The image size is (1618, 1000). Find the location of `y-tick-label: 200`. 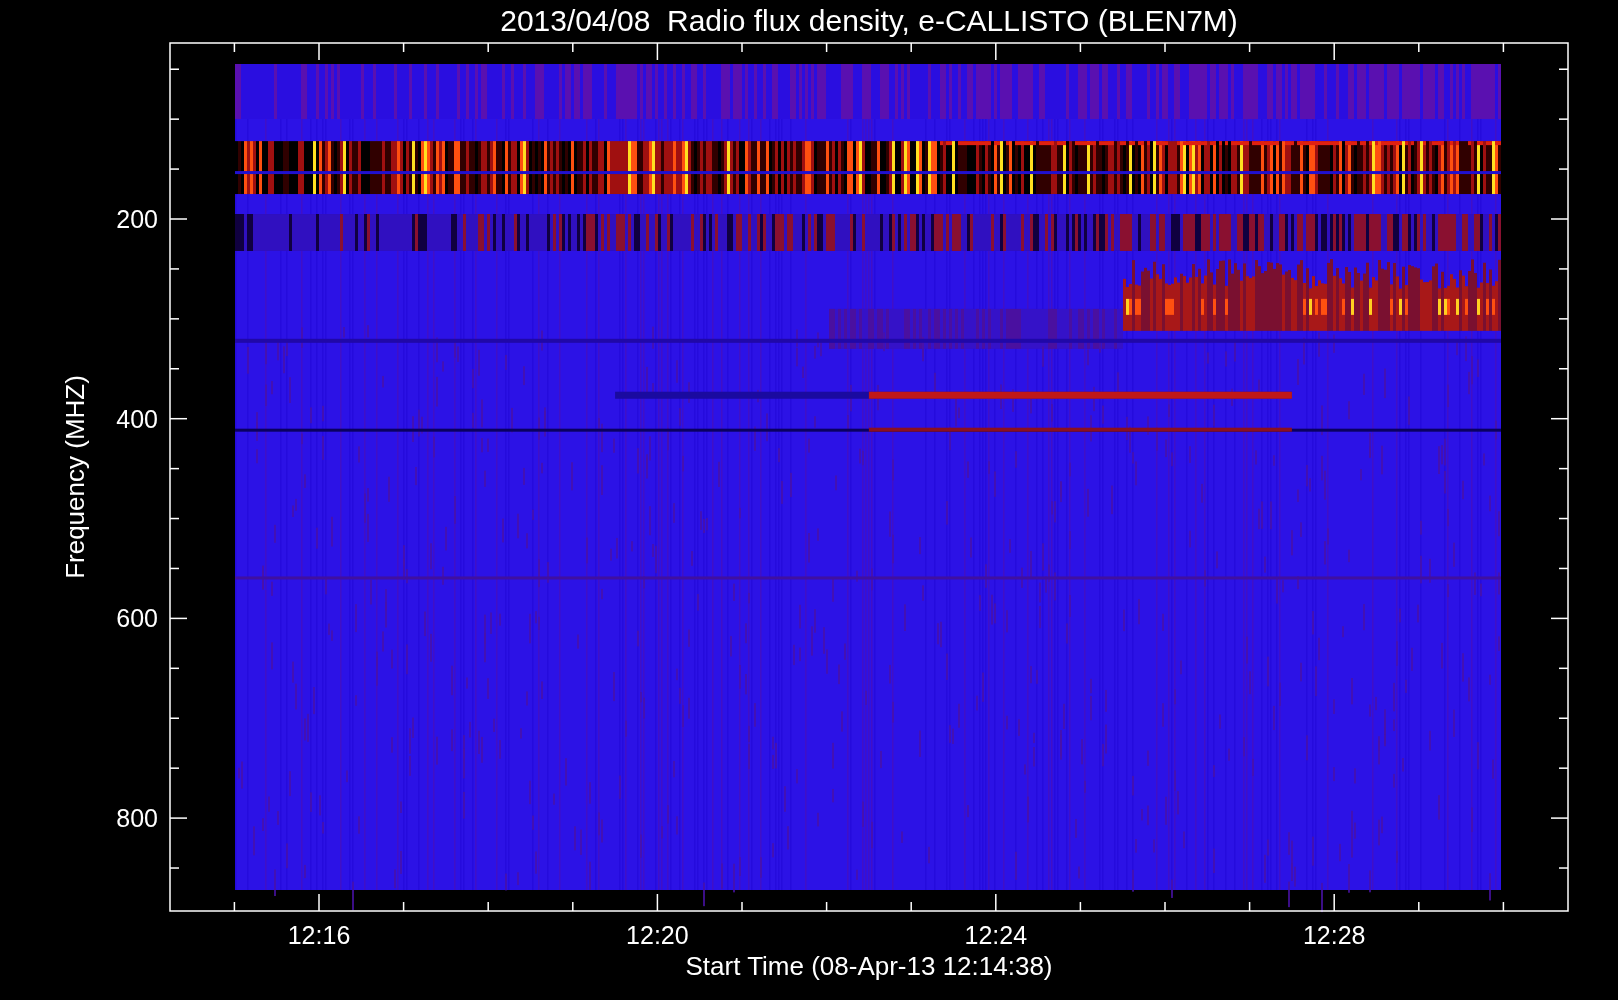

y-tick-label: 200 is located at coordinates (137, 219).